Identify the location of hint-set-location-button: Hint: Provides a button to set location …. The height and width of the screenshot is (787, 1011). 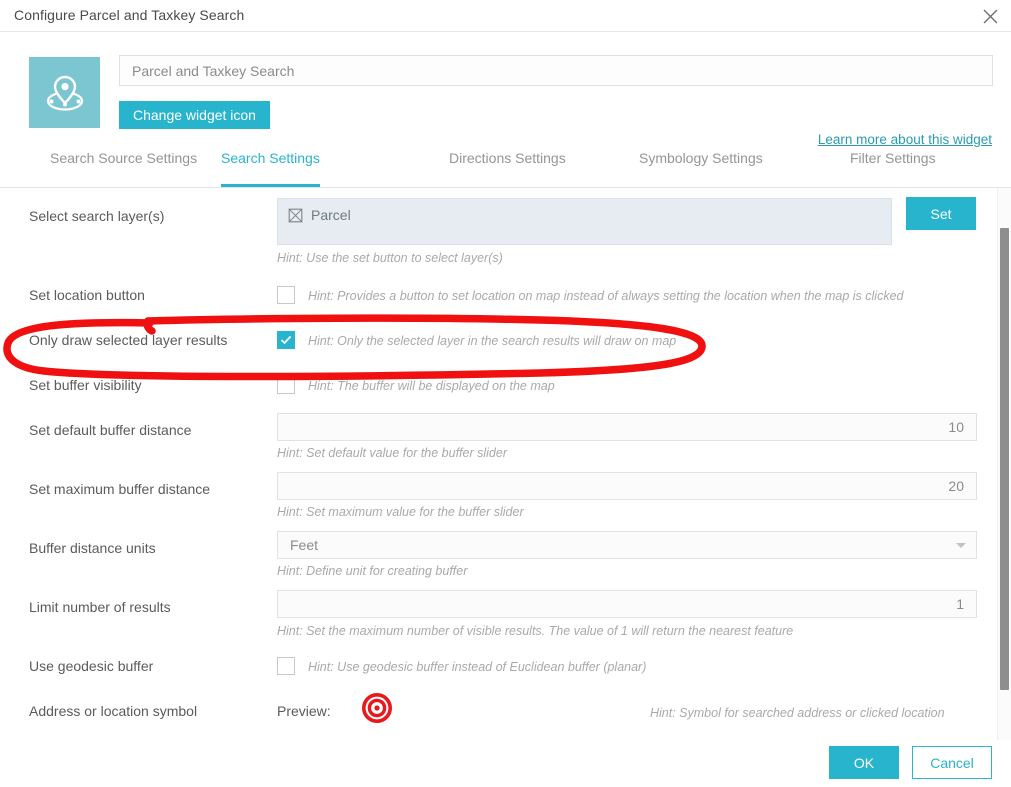
(606, 296).